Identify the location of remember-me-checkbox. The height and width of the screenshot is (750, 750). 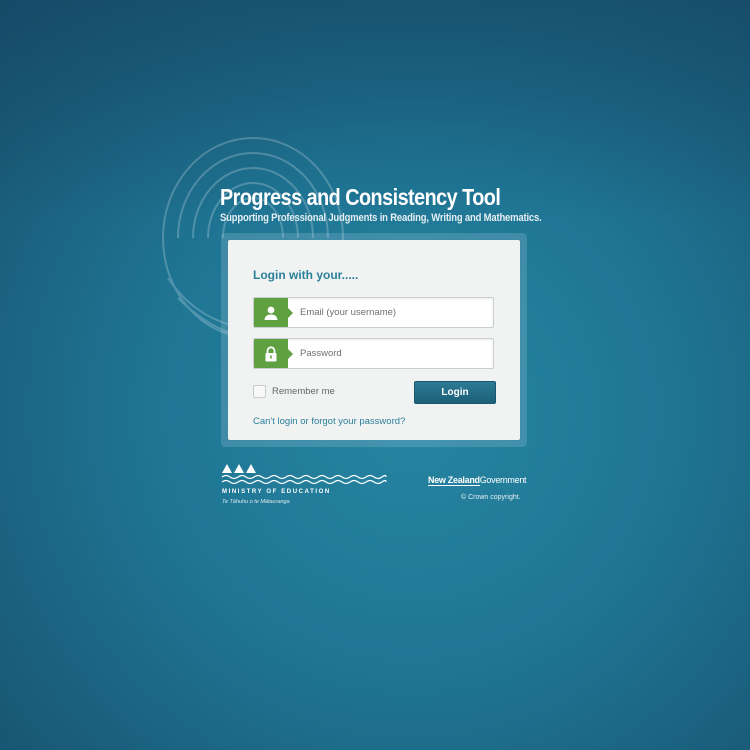
(259, 391).